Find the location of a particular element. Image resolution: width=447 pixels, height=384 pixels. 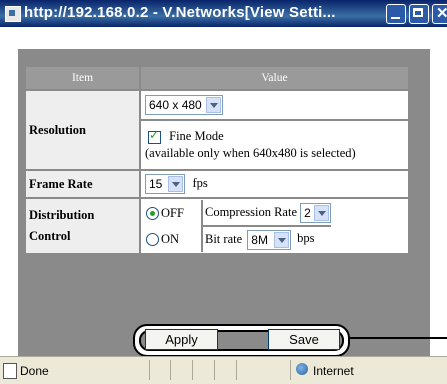

ie-page-icon is located at coordinates (13, 14).